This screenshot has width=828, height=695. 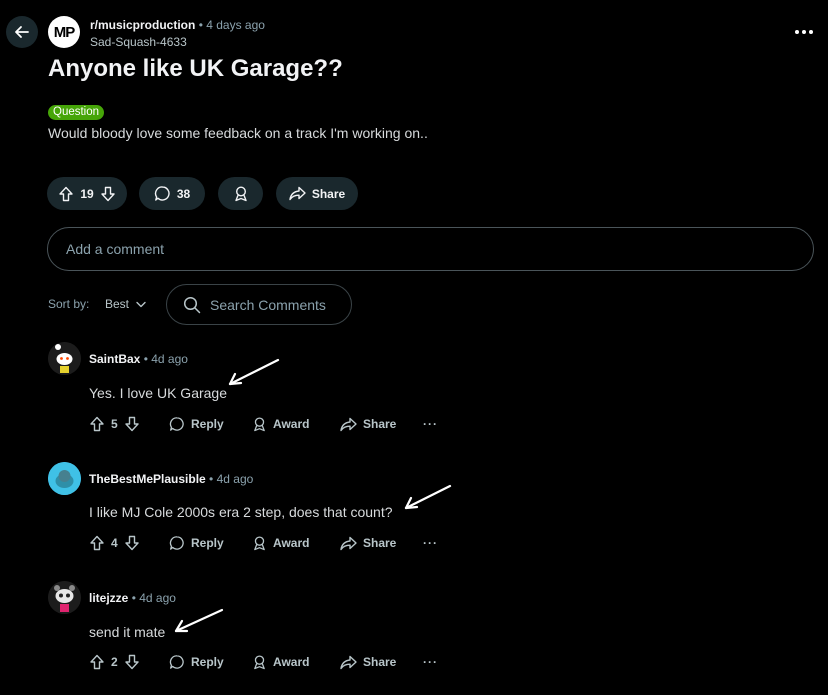 I want to click on post-more-options-button, so click(x=804, y=32).